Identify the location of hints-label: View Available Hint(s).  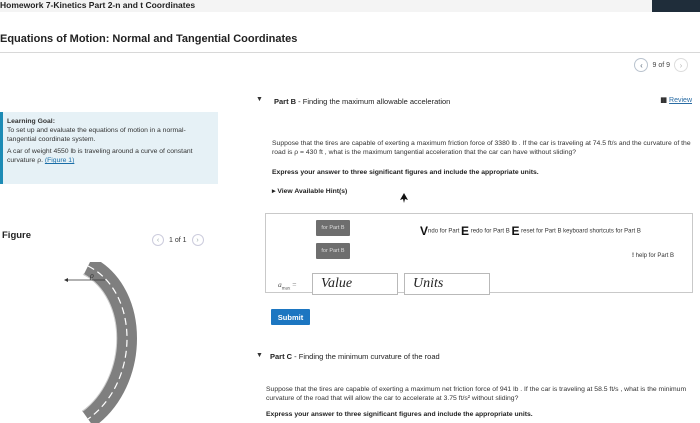
(312, 191).